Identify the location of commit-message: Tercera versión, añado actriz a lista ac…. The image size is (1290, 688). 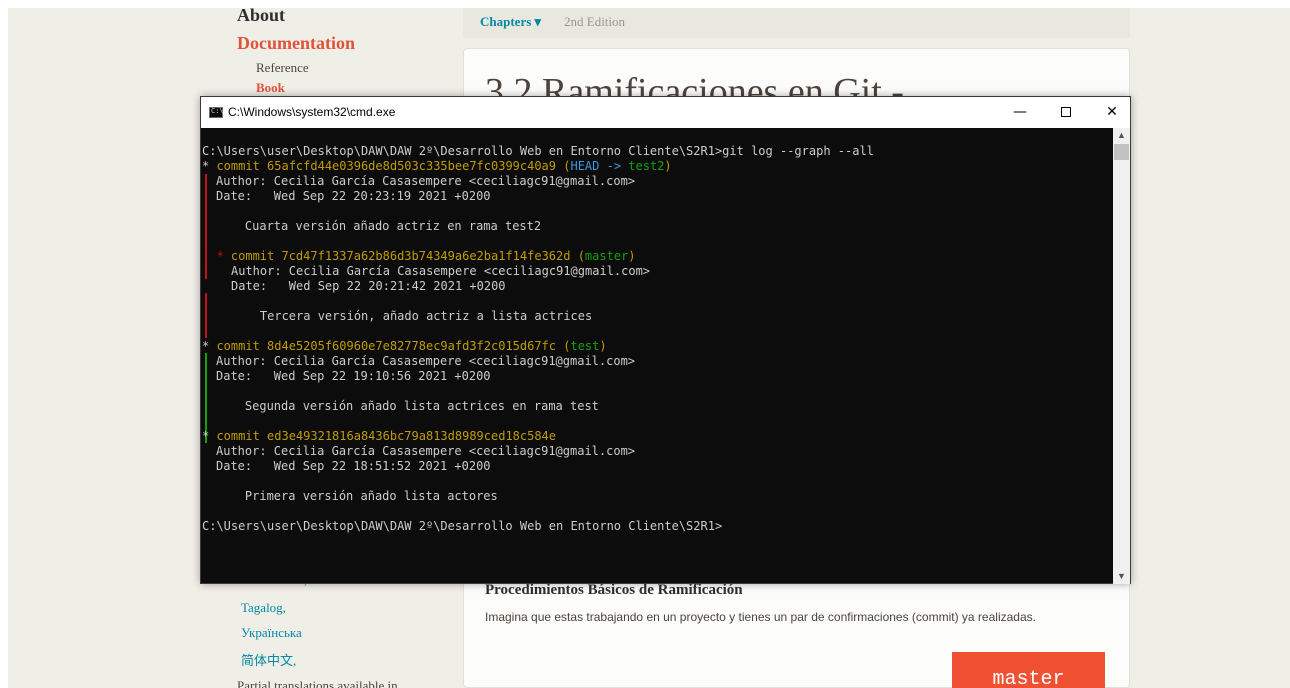
(412, 316).